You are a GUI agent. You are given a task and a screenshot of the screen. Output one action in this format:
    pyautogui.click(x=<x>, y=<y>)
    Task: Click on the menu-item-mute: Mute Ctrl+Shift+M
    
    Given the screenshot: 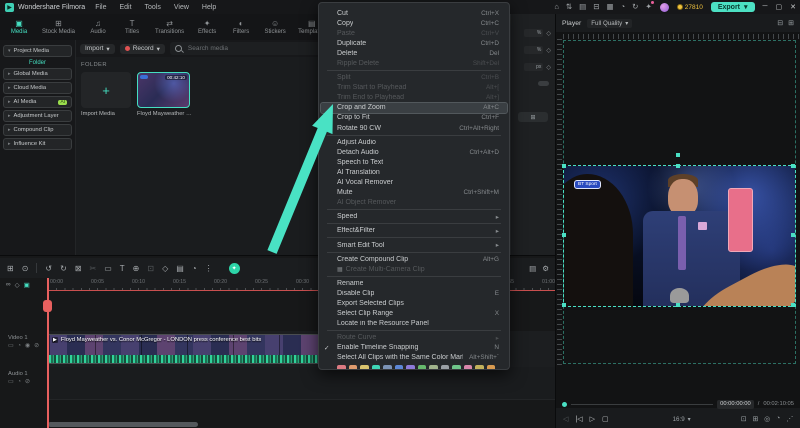 What is the action you would take?
    pyautogui.click(x=414, y=193)
    